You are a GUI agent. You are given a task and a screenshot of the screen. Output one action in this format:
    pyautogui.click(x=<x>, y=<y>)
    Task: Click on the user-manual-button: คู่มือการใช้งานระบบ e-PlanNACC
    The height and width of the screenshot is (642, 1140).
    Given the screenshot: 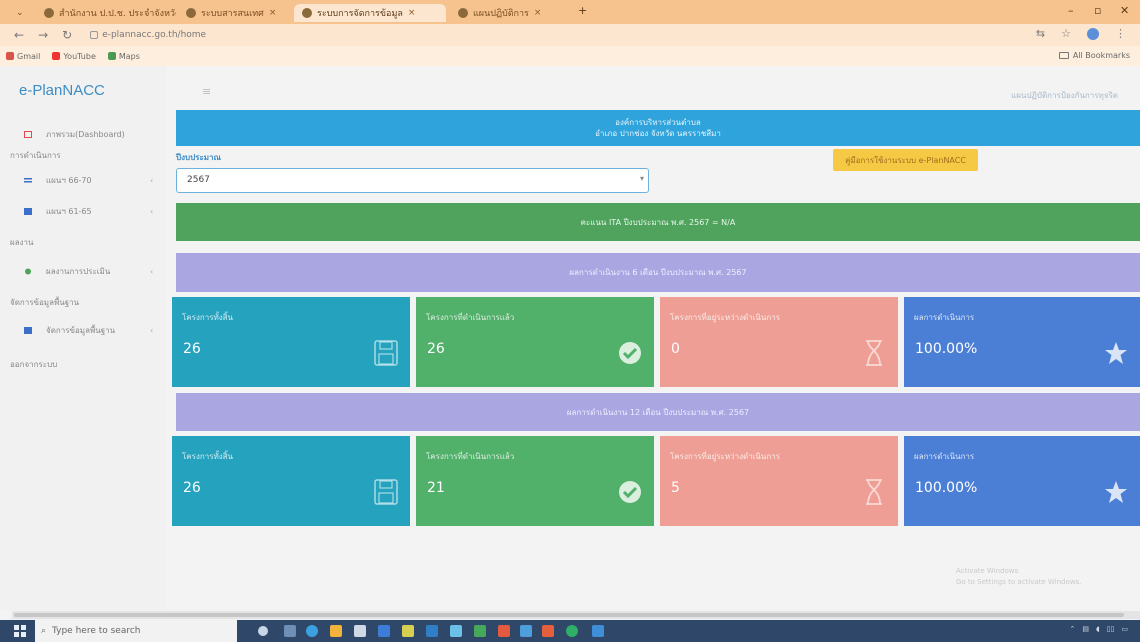 What is the action you would take?
    pyautogui.click(x=905, y=160)
    